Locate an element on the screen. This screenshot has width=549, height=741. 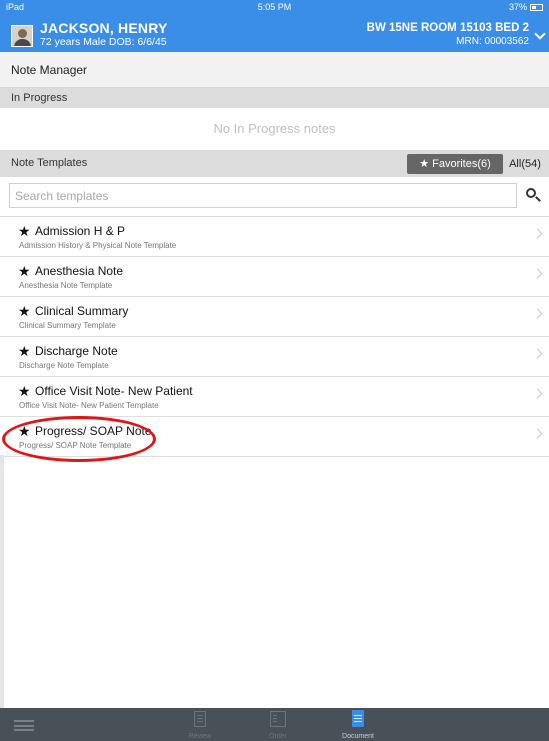
template-title: Anesthesia Note is located at coordinates (79, 271).